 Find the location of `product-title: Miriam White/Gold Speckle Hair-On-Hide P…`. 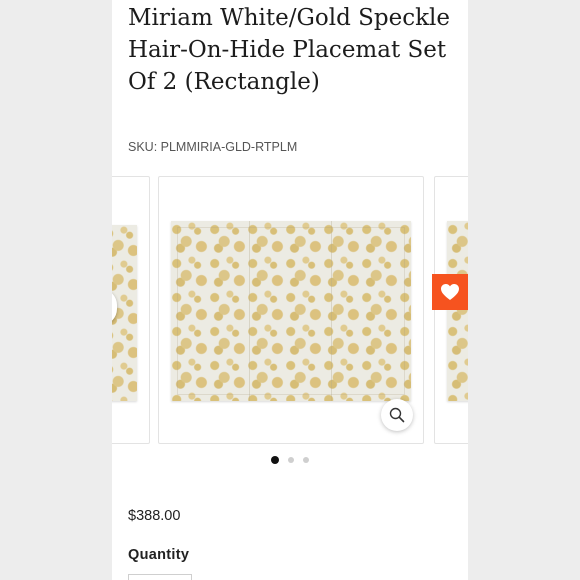

product-title: Miriam White/Gold Speckle Hair-On-Hide P… is located at coordinates (289, 50).